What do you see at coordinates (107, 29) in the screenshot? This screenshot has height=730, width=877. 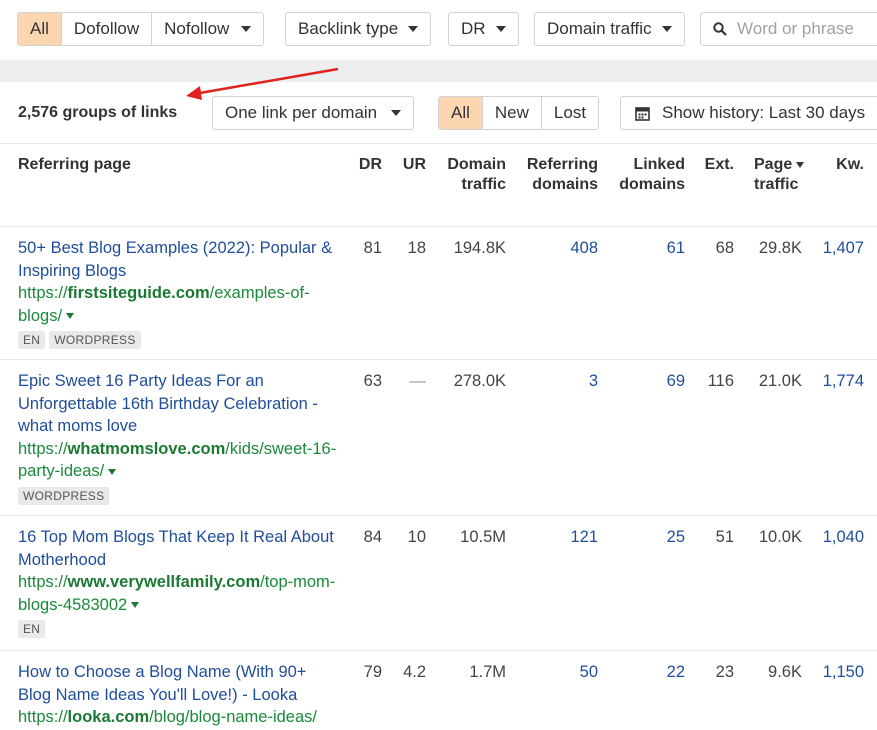 I see `filter-dofollow-button: Dofollow` at bounding box center [107, 29].